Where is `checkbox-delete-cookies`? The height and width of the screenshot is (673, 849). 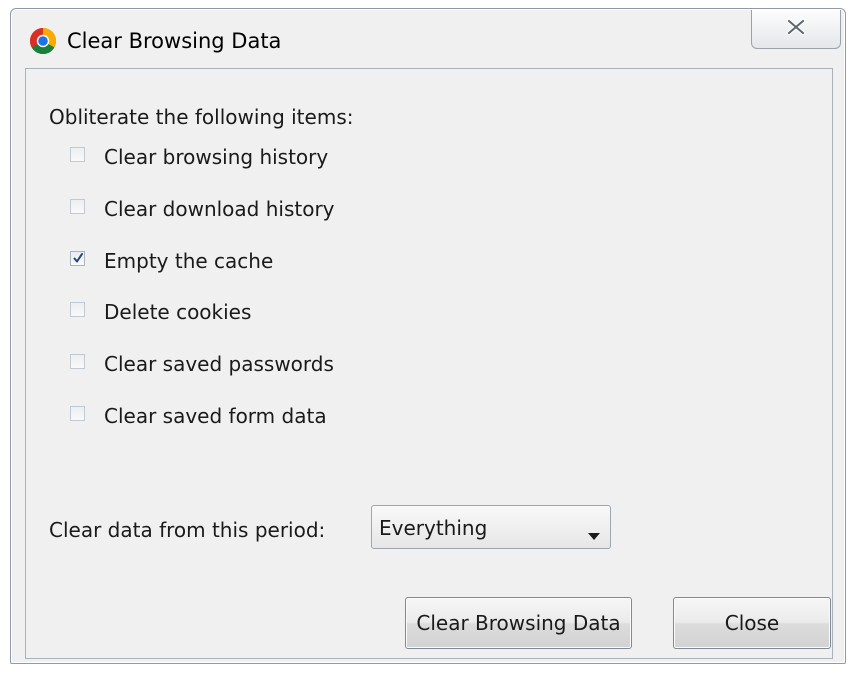 checkbox-delete-cookies is located at coordinates (77, 309).